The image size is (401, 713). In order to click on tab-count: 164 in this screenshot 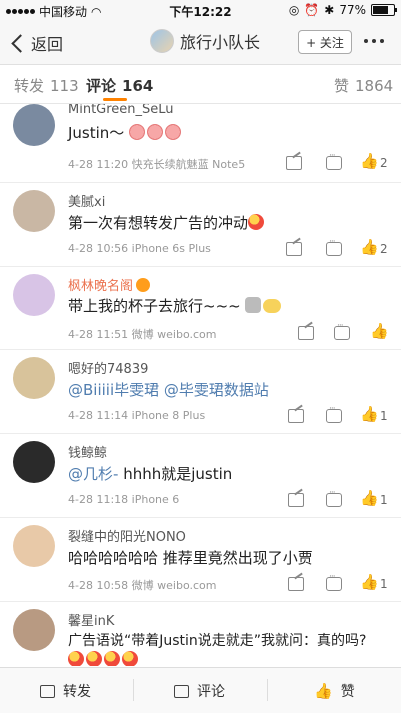, I will do `click(138, 86)`.